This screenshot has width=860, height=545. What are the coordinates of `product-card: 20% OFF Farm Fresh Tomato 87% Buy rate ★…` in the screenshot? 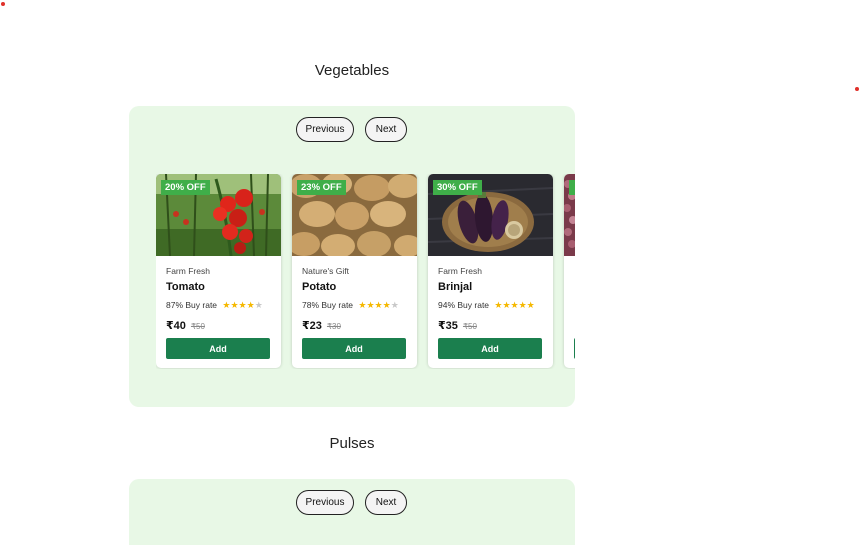 It's located at (218, 271).